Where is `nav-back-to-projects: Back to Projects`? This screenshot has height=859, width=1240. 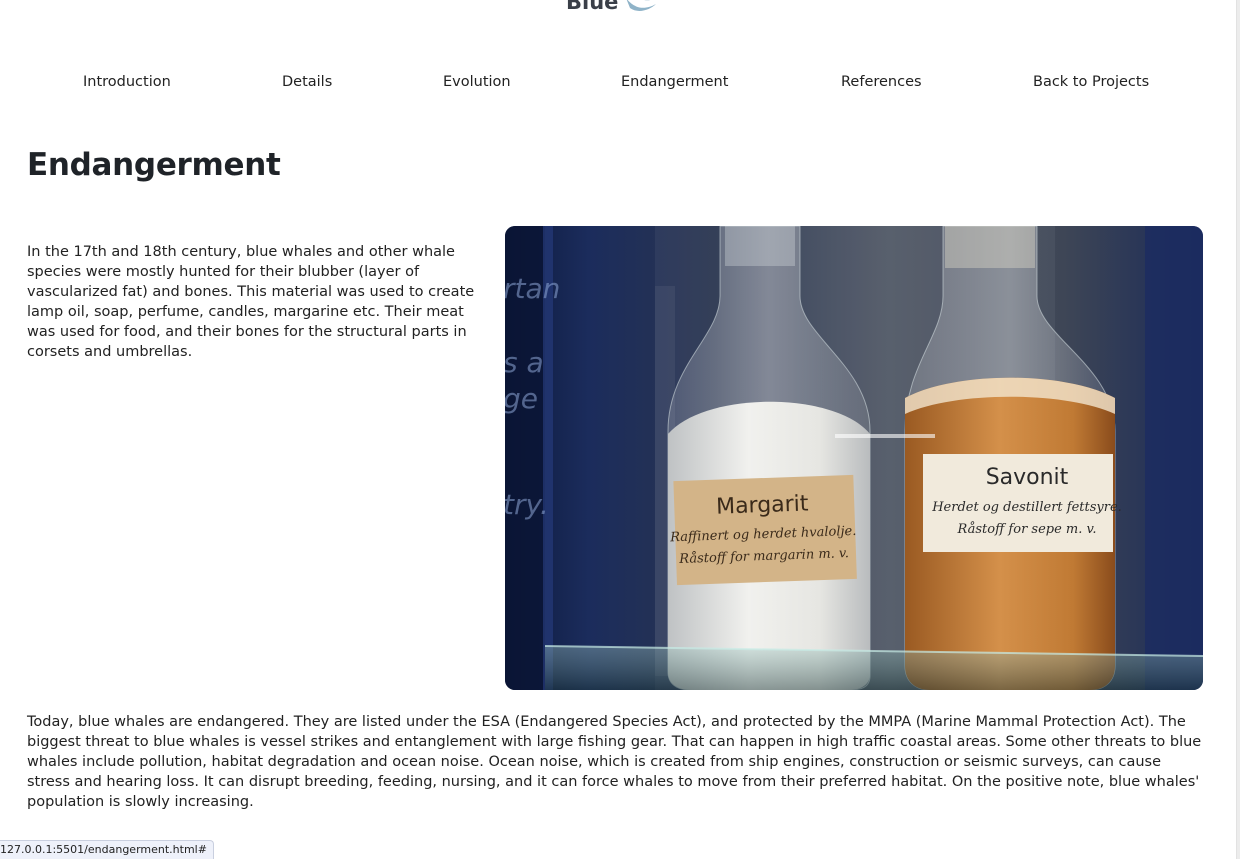 nav-back-to-projects: Back to Projects is located at coordinates (1091, 82).